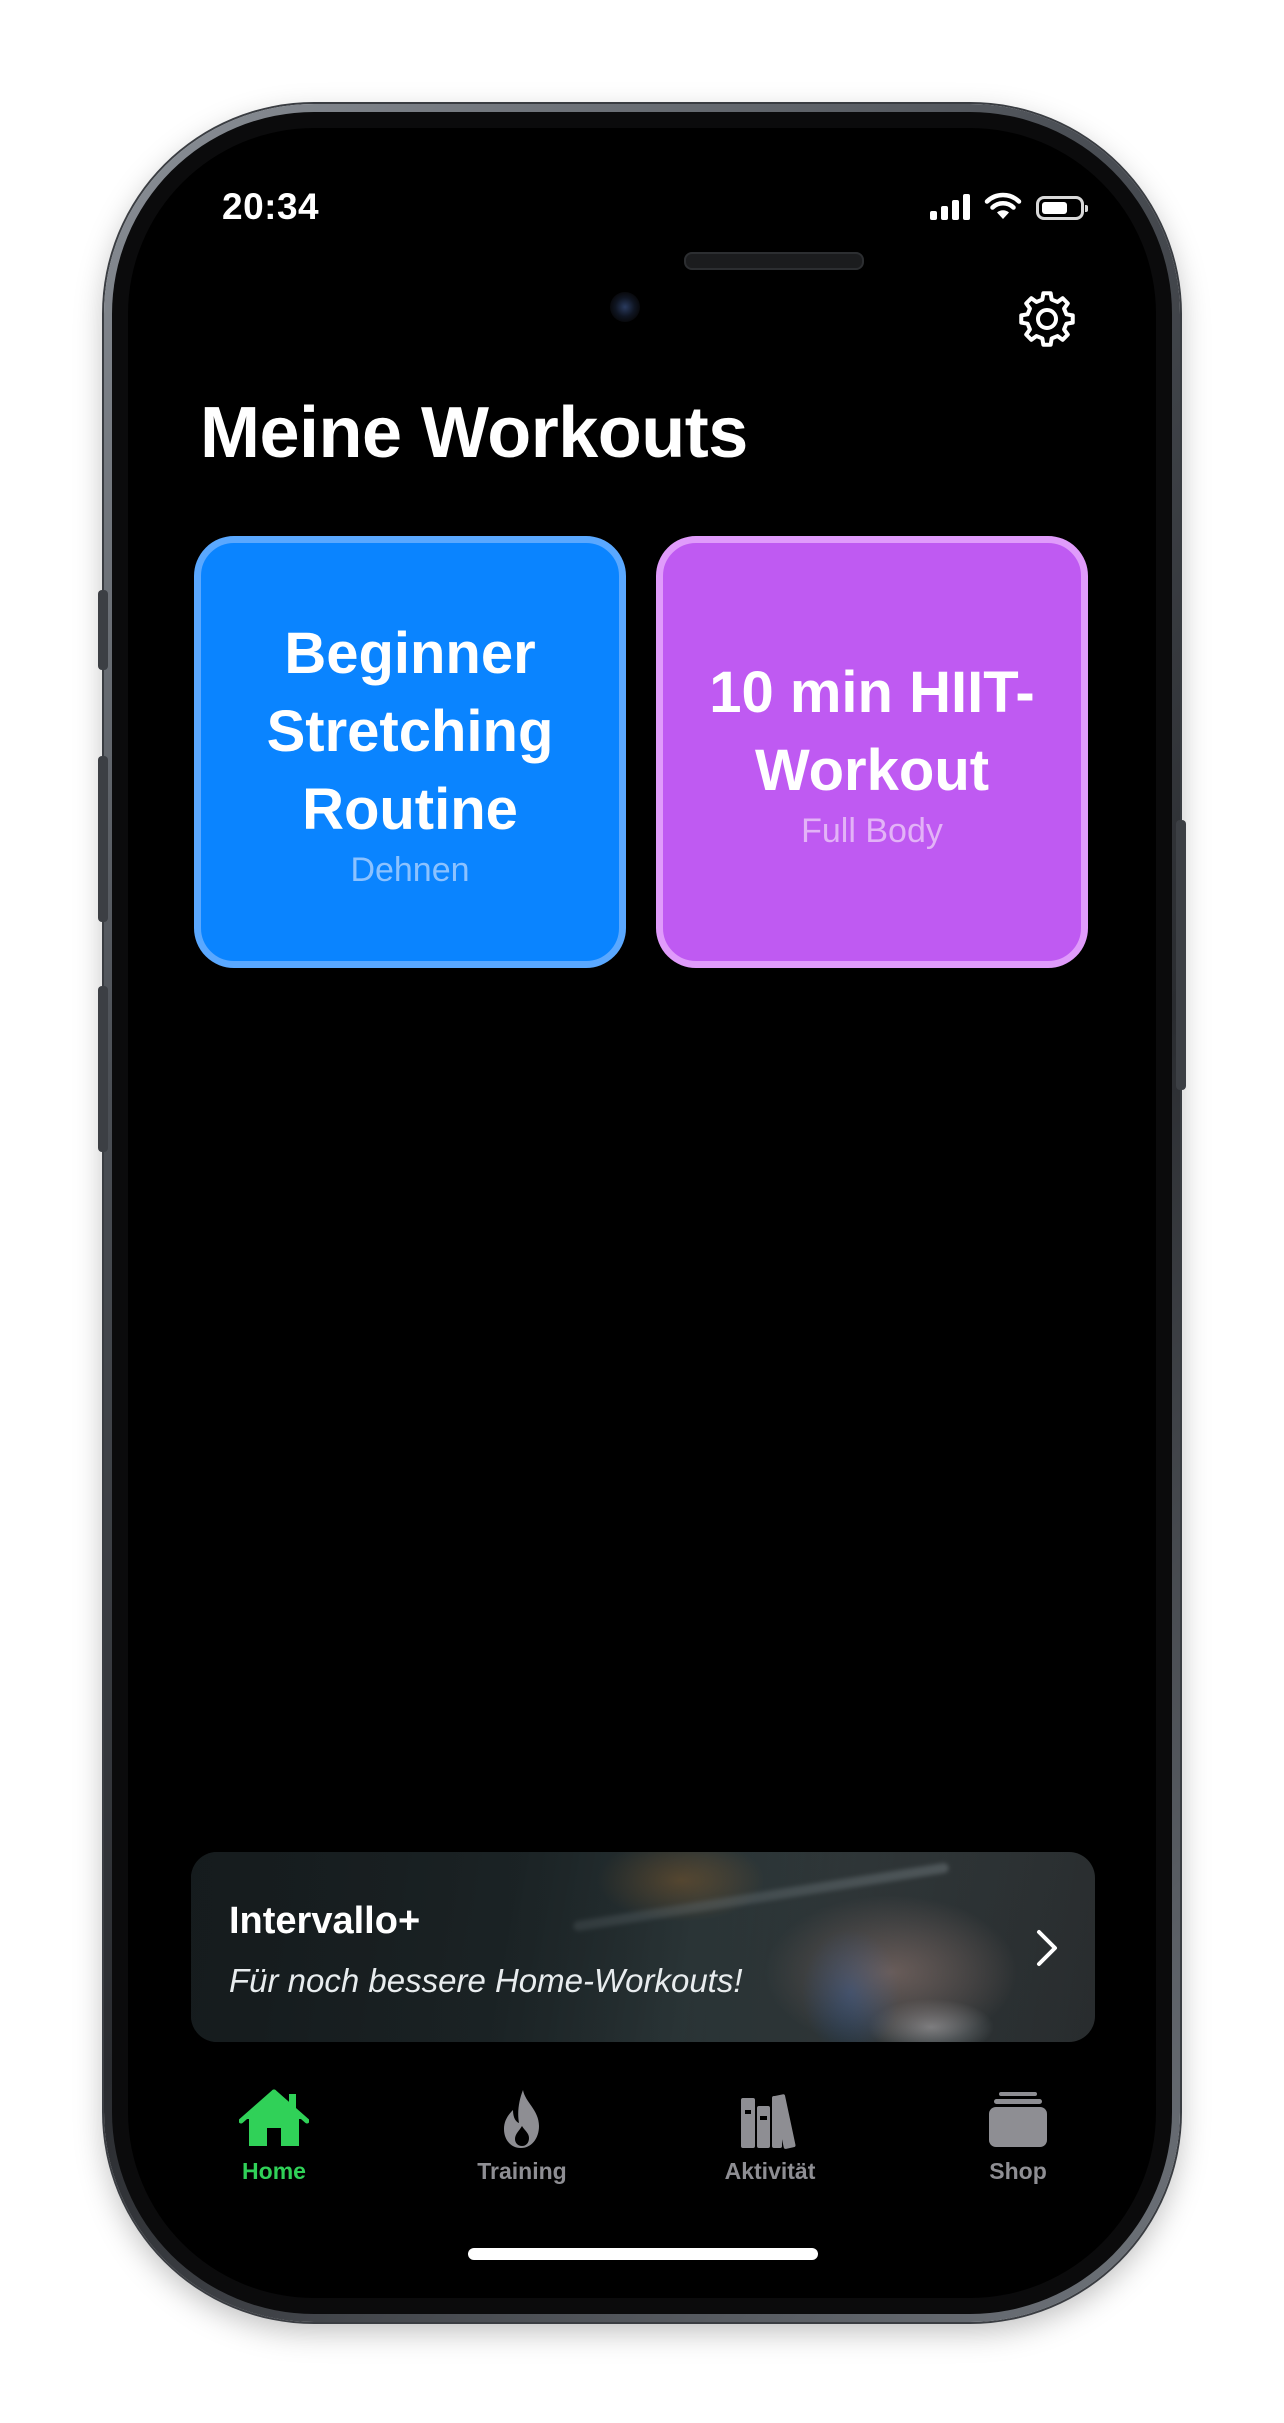 This screenshot has width=1284, height=2423. What do you see at coordinates (325, 1921) in the screenshot?
I see `banner-title: Intervallo+` at bounding box center [325, 1921].